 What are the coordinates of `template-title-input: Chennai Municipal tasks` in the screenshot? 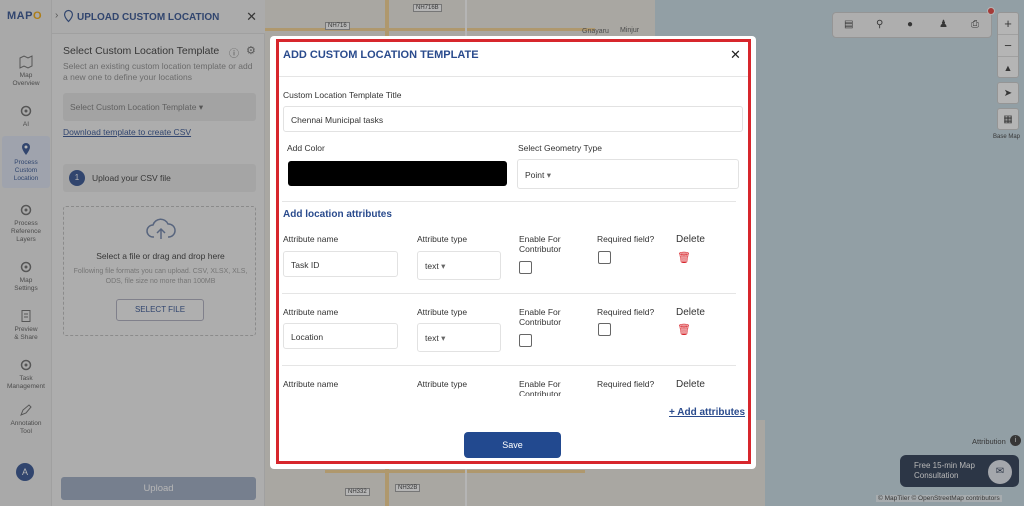 It's located at (513, 119).